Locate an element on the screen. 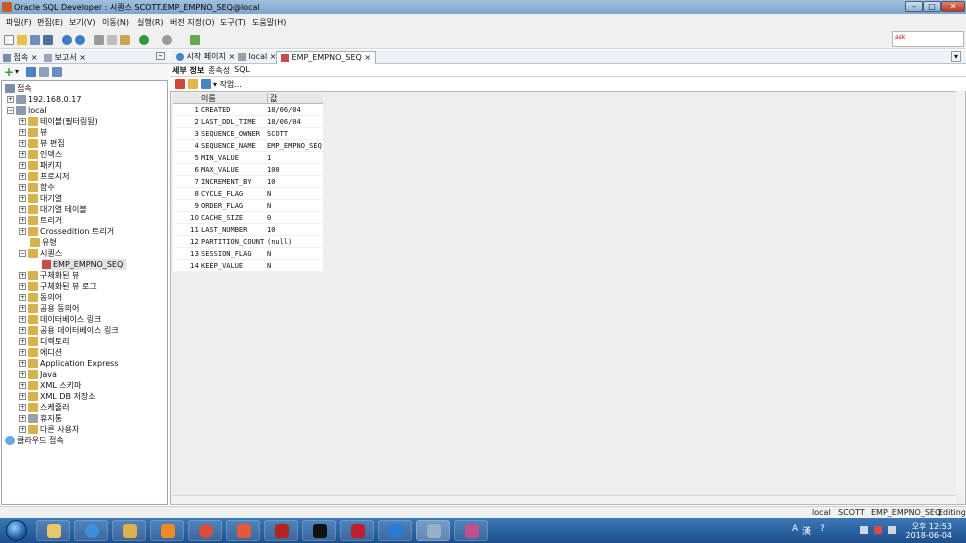 This screenshot has width=966, height=543. table-row: 2 LAST_DDL_TIME 18/06/04 is located at coordinates (248, 122).